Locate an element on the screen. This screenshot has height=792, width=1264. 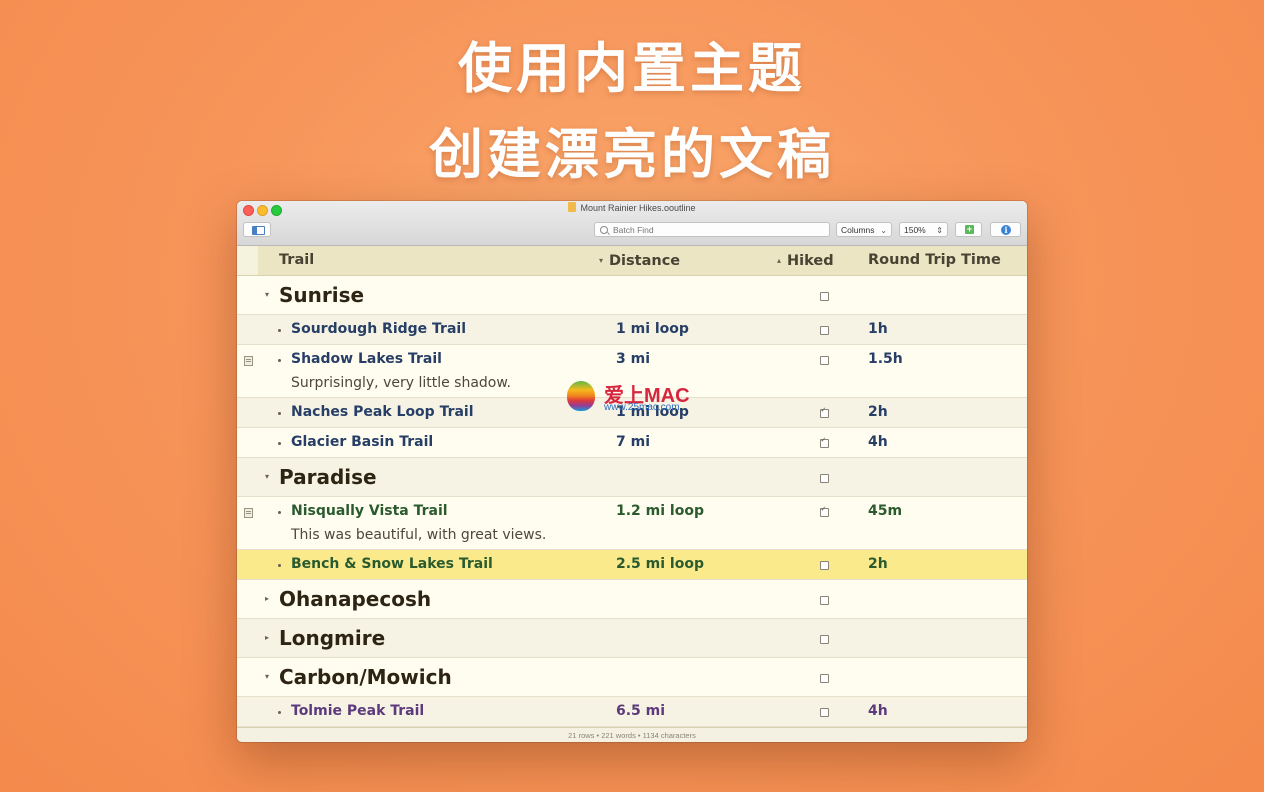
topic-text: Sunrise is located at coordinates (321, 295).